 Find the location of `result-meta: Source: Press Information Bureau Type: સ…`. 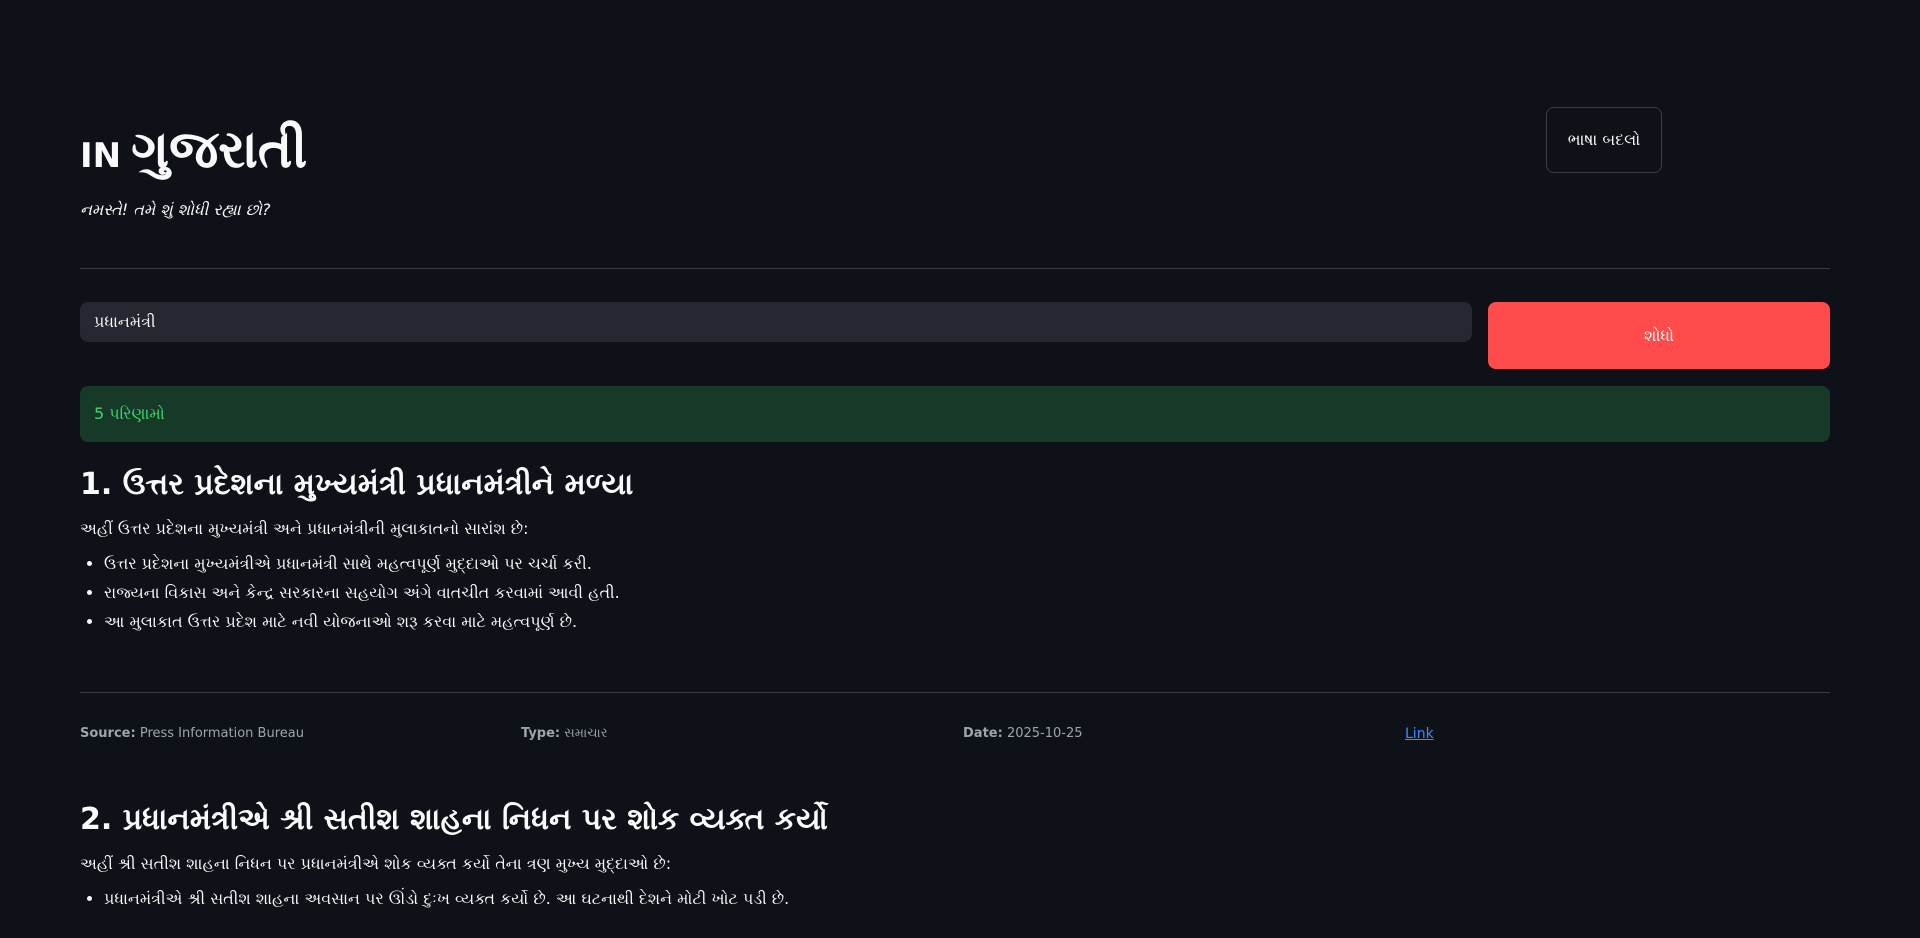

result-meta: Source: Press Information Bureau Type: સ… is located at coordinates (955, 737).